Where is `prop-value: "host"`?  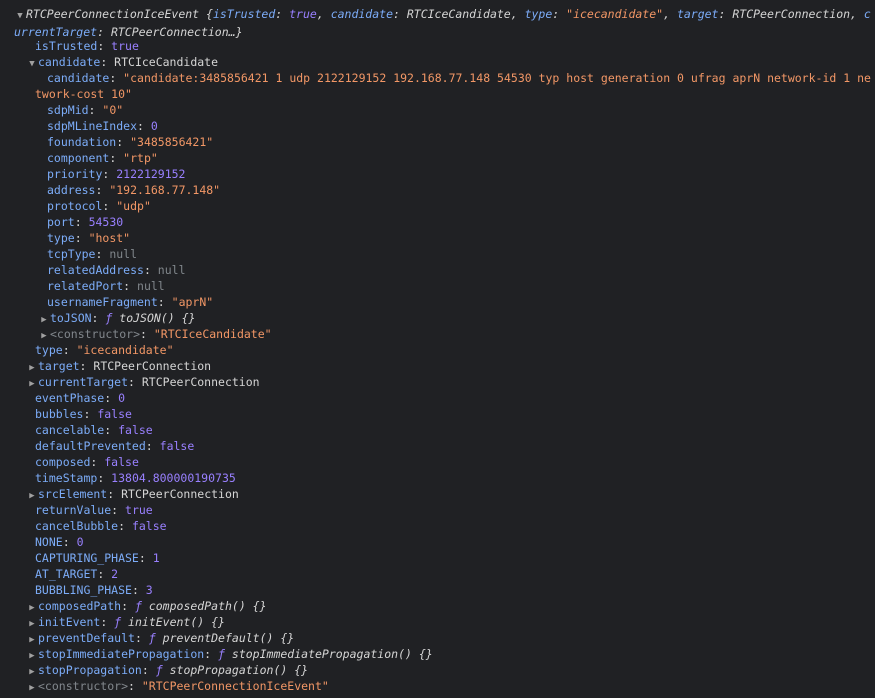 prop-value: "host" is located at coordinates (109, 238).